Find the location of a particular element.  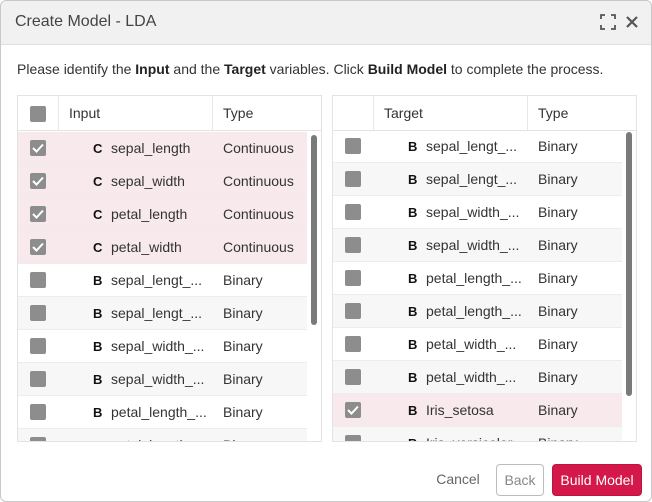

target-scrollbar-thumb is located at coordinates (629, 264).